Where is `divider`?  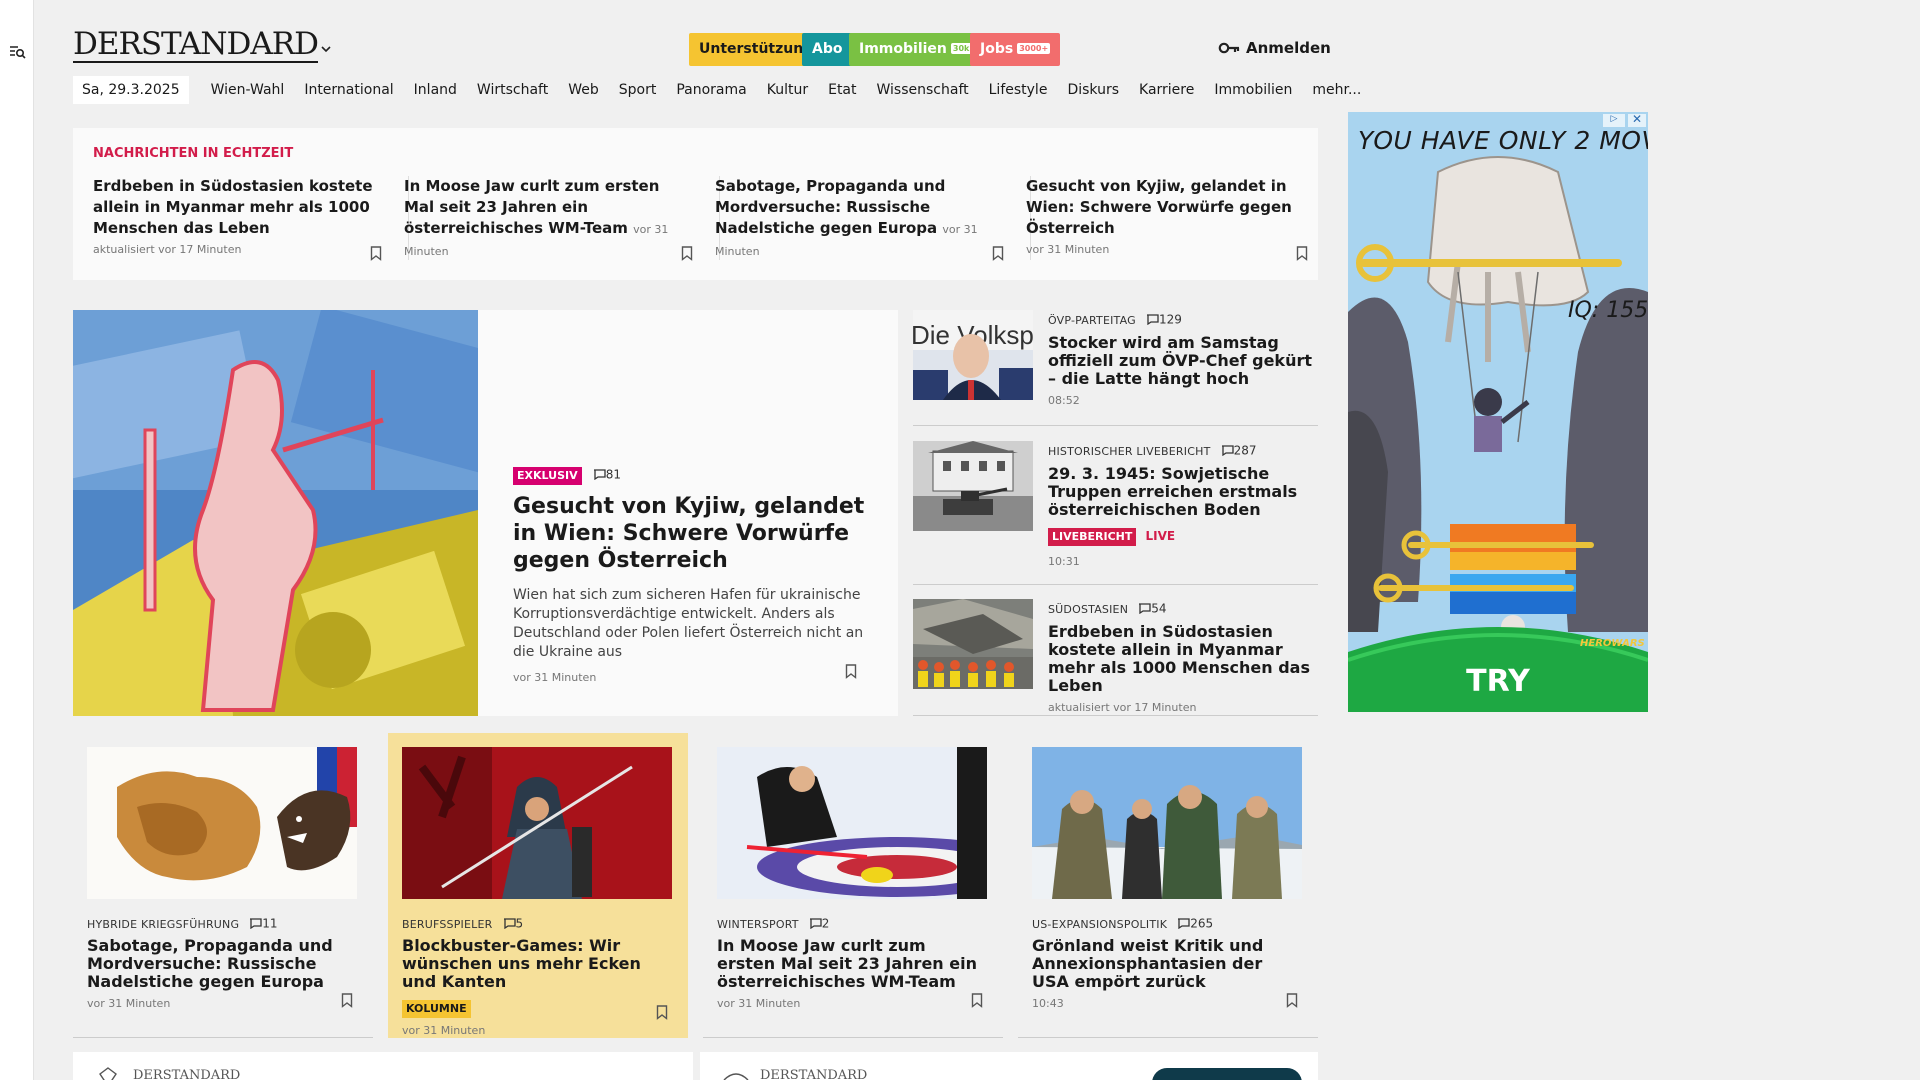 divider is located at coordinates (1168, 1037).